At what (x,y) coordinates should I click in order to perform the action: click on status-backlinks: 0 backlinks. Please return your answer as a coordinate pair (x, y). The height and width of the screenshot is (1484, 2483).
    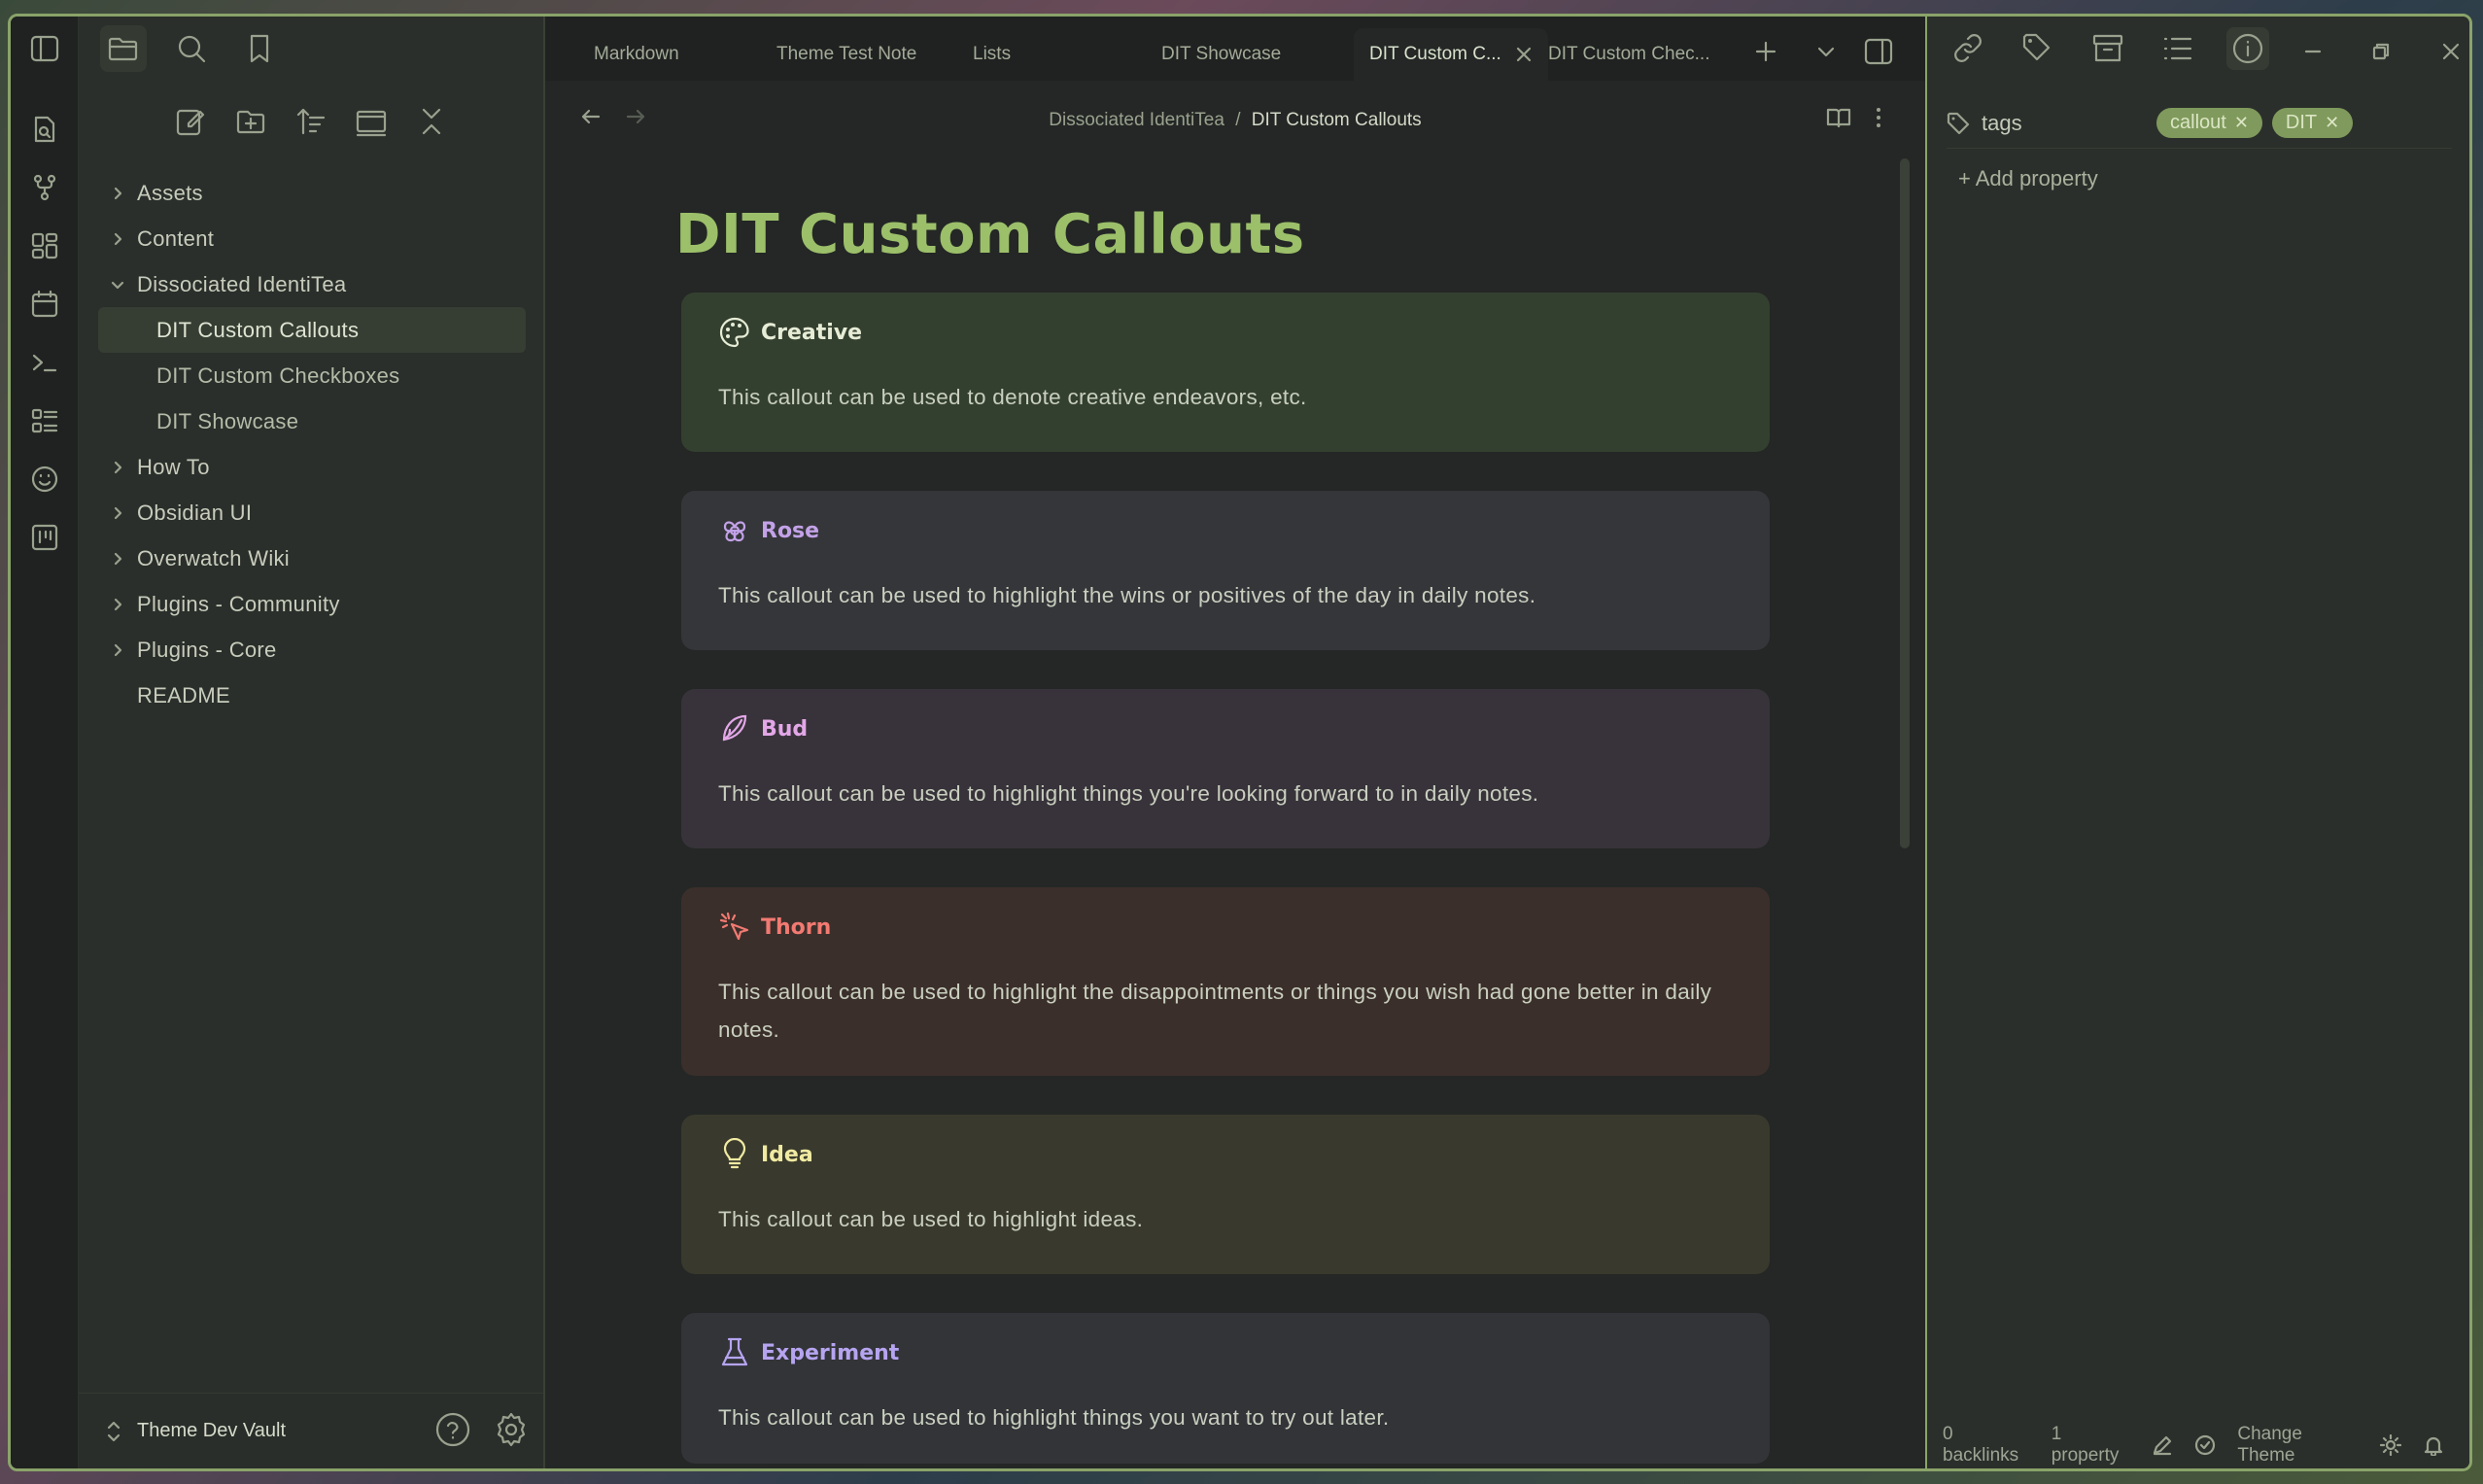
    Looking at the image, I should click on (1986, 1445).